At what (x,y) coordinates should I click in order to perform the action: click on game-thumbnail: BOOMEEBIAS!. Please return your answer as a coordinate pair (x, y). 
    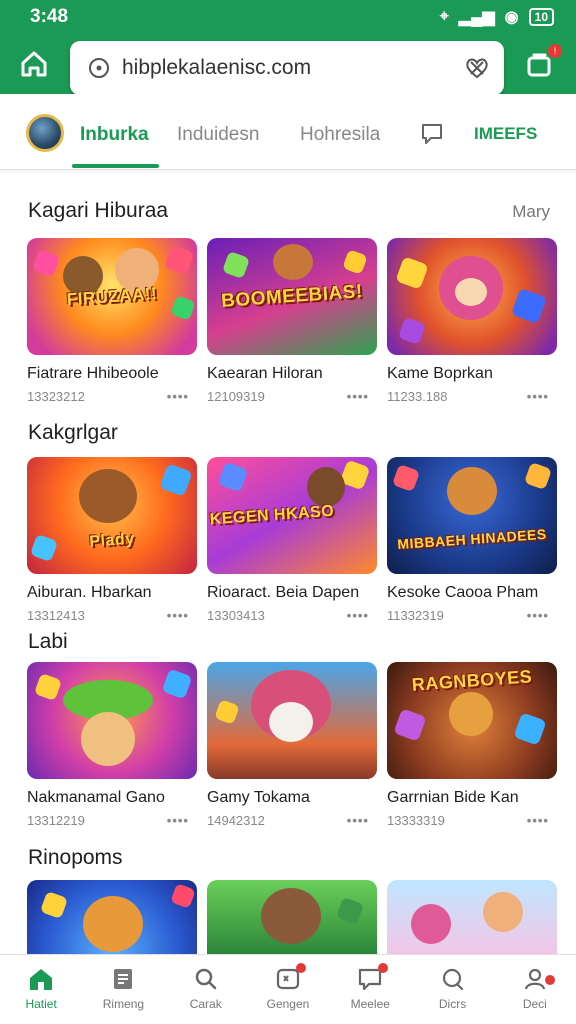
    Looking at the image, I should click on (292, 296).